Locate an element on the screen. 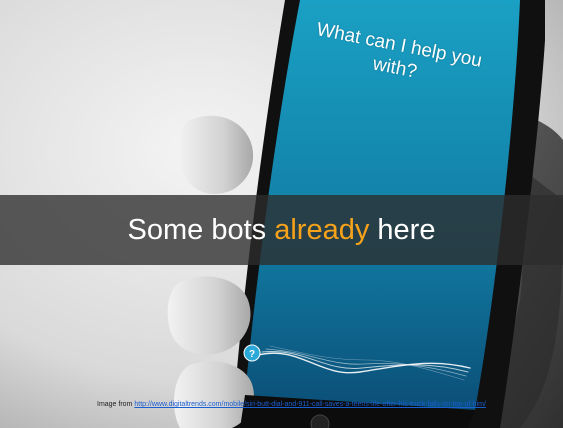 The image size is (563, 428). credit-label: Image from is located at coordinates (116, 404).